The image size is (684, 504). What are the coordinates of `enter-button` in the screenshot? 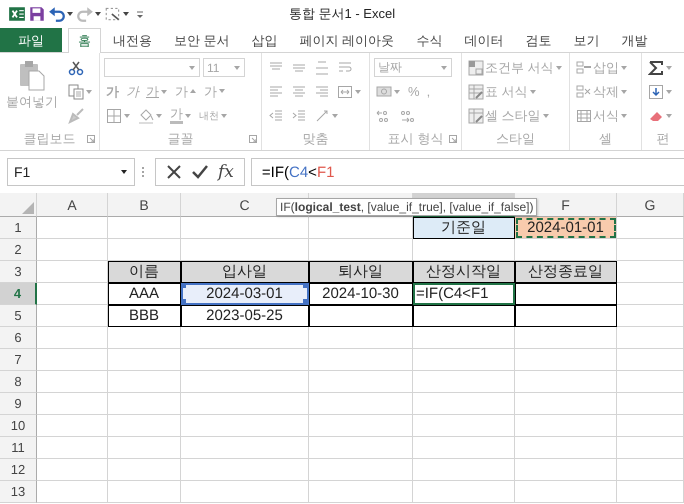 It's located at (200, 172).